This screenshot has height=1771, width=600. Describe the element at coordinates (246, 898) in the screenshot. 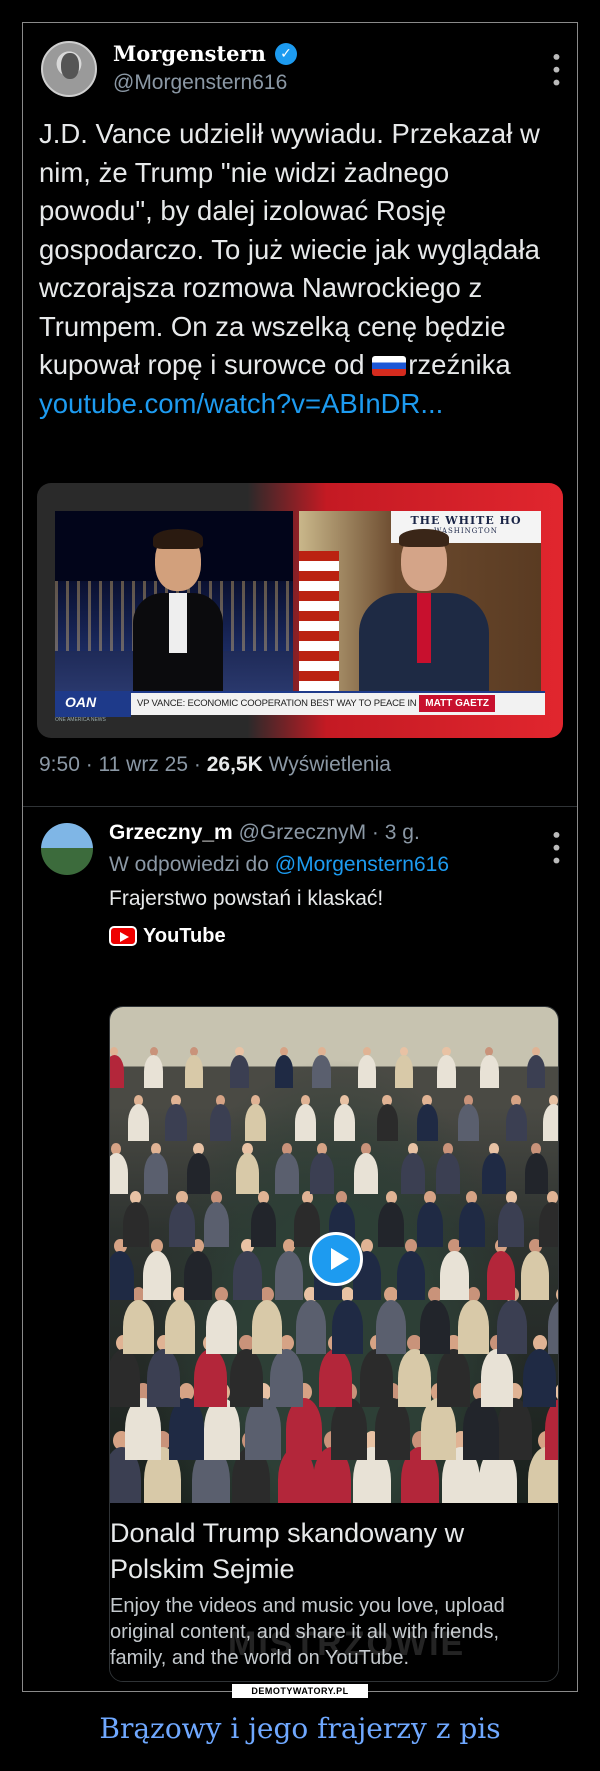

I see `reply-text: Frajerstwo powstań i klaskać!` at that location.